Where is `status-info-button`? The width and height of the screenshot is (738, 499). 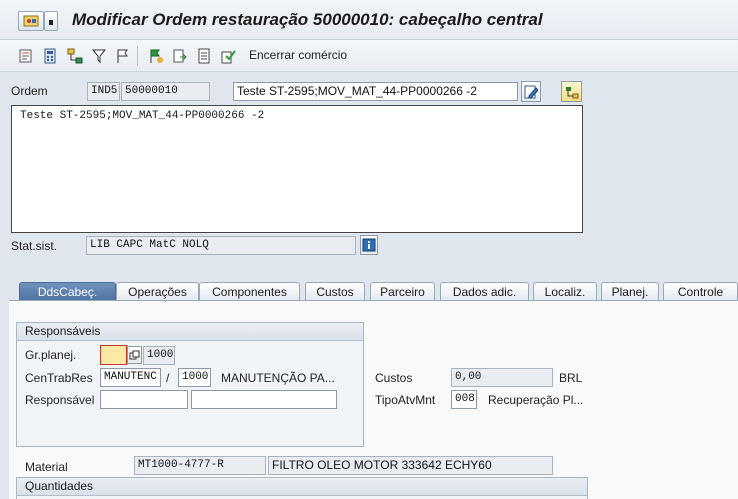 status-info-button is located at coordinates (369, 245).